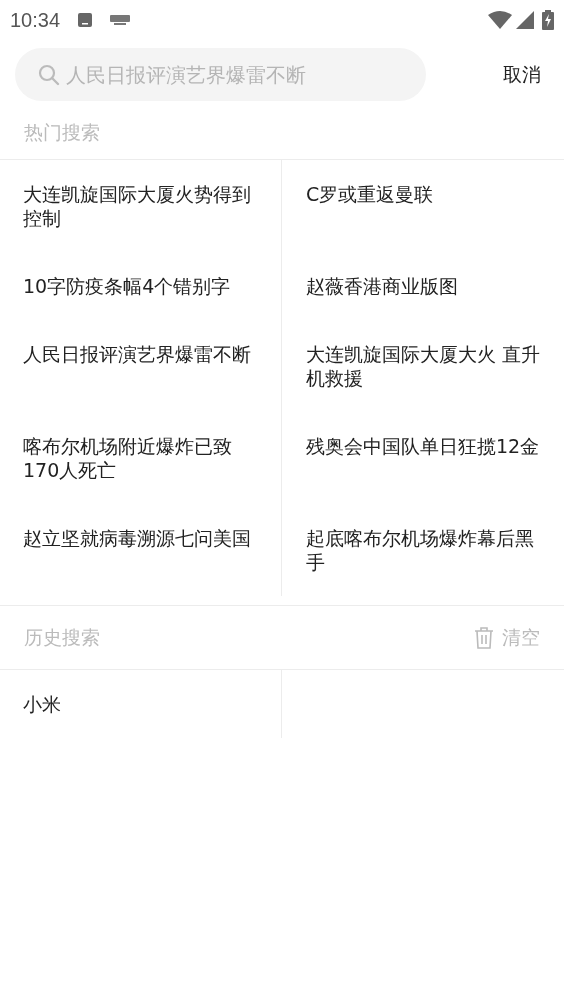 The image size is (564, 1004). What do you see at coordinates (35, 20) in the screenshot?
I see `status-time: 10:34` at bounding box center [35, 20].